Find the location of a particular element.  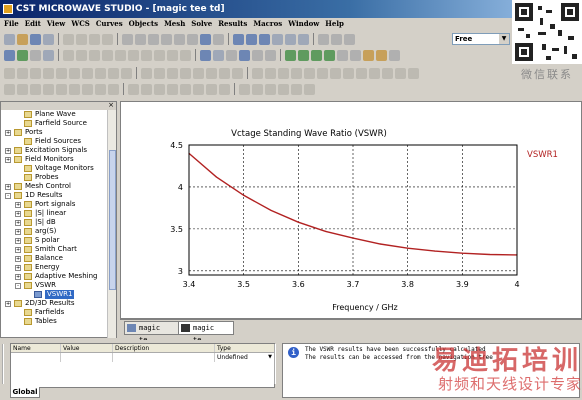

menu-wcs: WCS is located at coordinates (80, 24).